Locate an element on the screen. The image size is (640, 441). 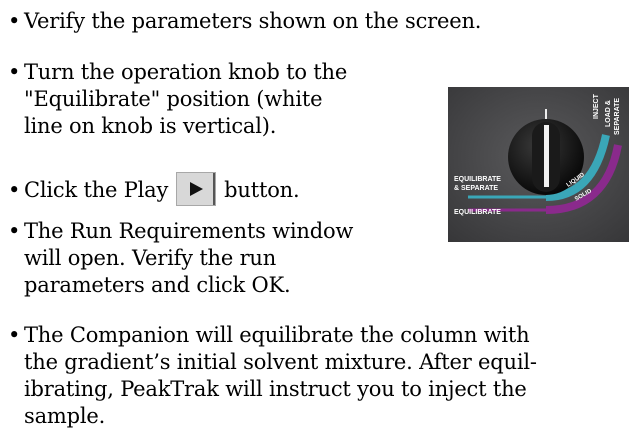
step-3-text: Click the Play button. is located at coordinates (231, 188).